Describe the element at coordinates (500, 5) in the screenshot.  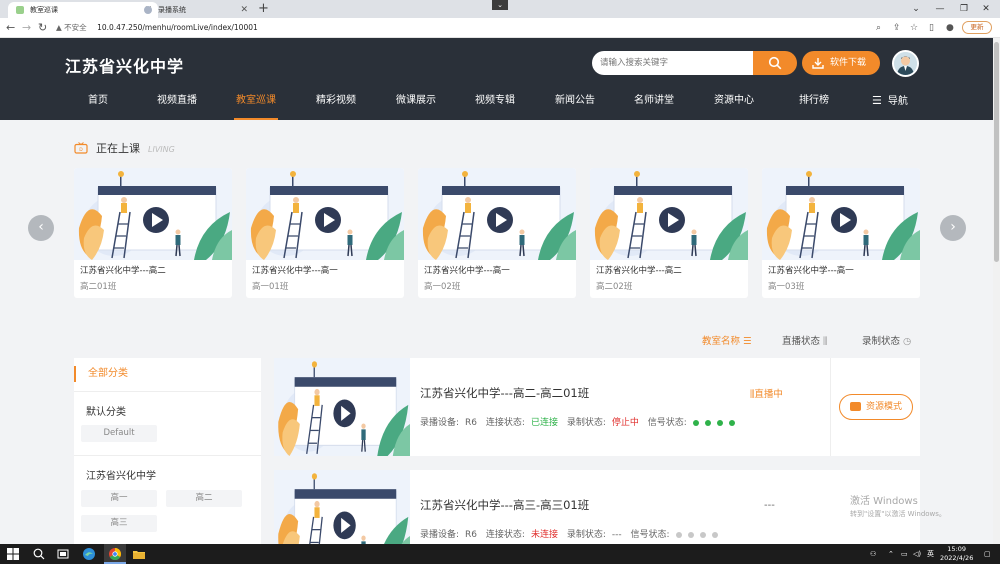
I see `tab-search-chevron-icon: ⌄` at that location.